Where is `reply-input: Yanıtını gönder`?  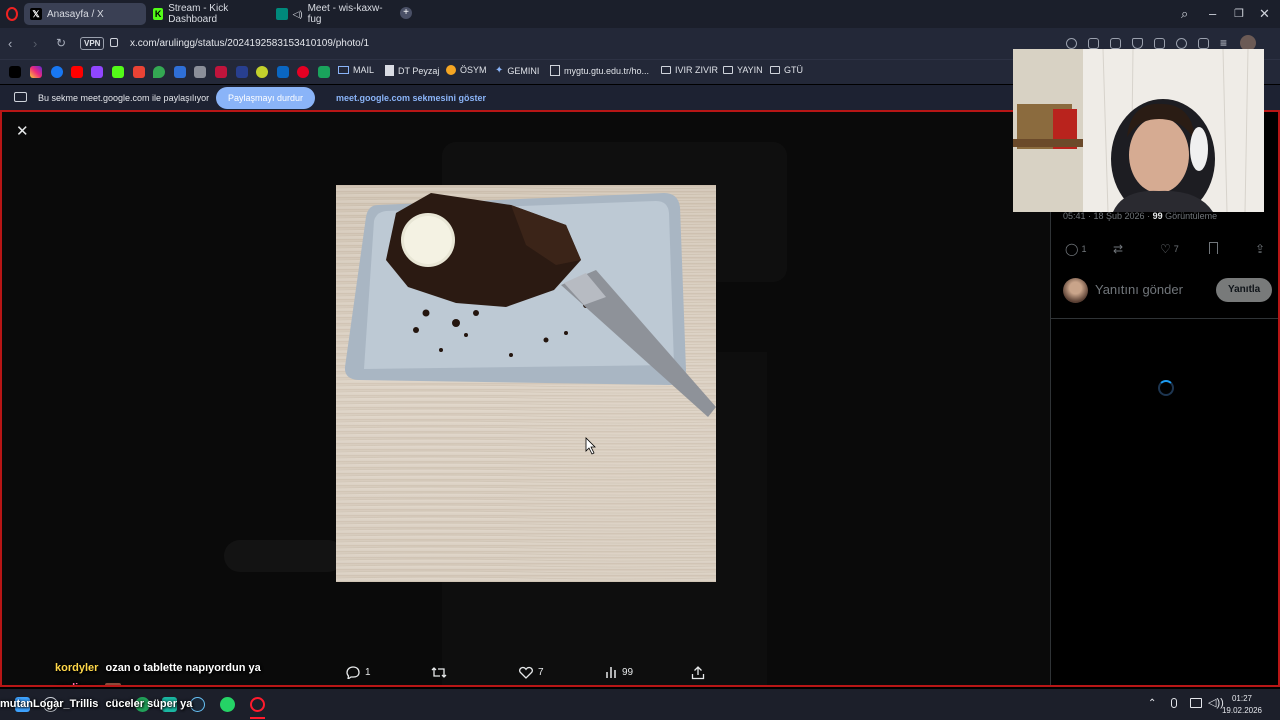 reply-input: Yanıtını gönder is located at coordinates (1139, 289).